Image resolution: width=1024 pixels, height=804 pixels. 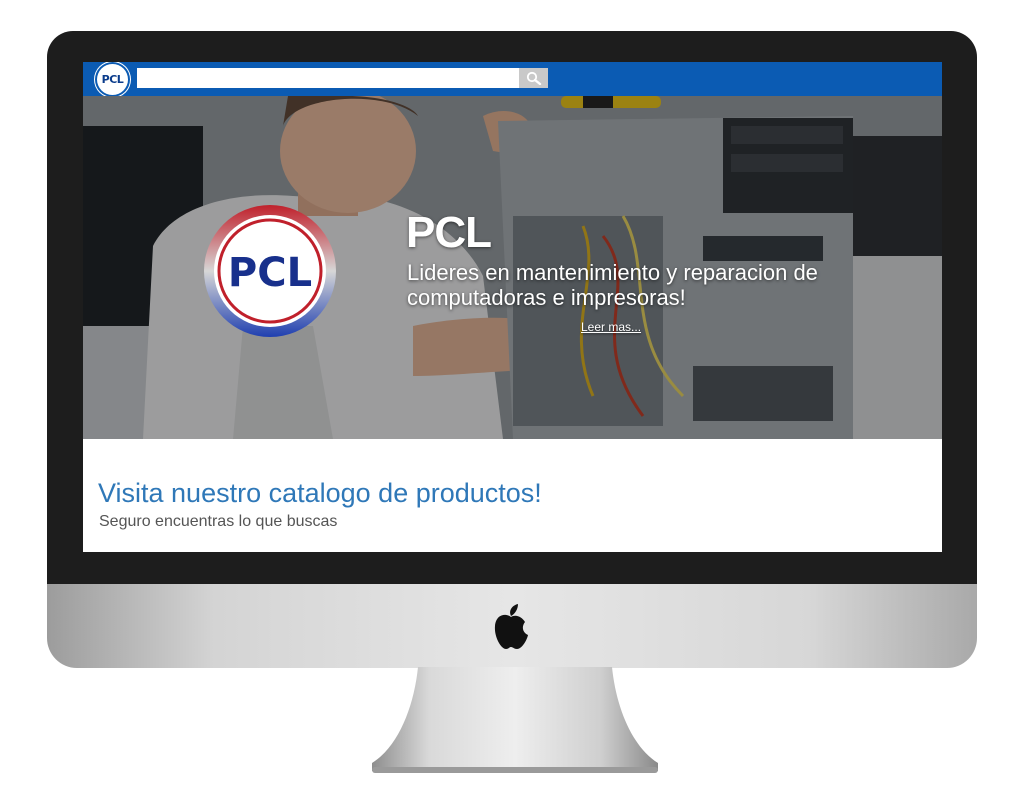 I want to click on hero-pcl-logo: PCL, so click(x=270, y=271).